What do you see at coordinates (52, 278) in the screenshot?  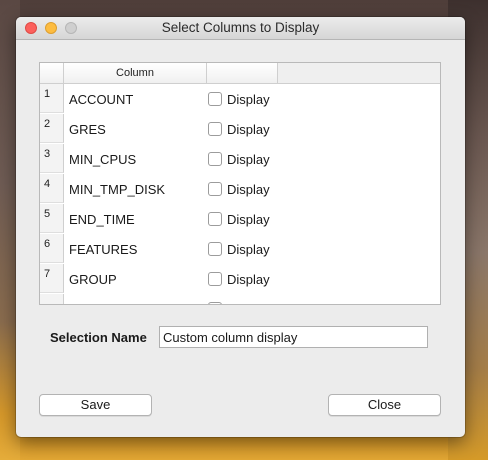 I see `row-number: 7` at bounding box center [52, 278].